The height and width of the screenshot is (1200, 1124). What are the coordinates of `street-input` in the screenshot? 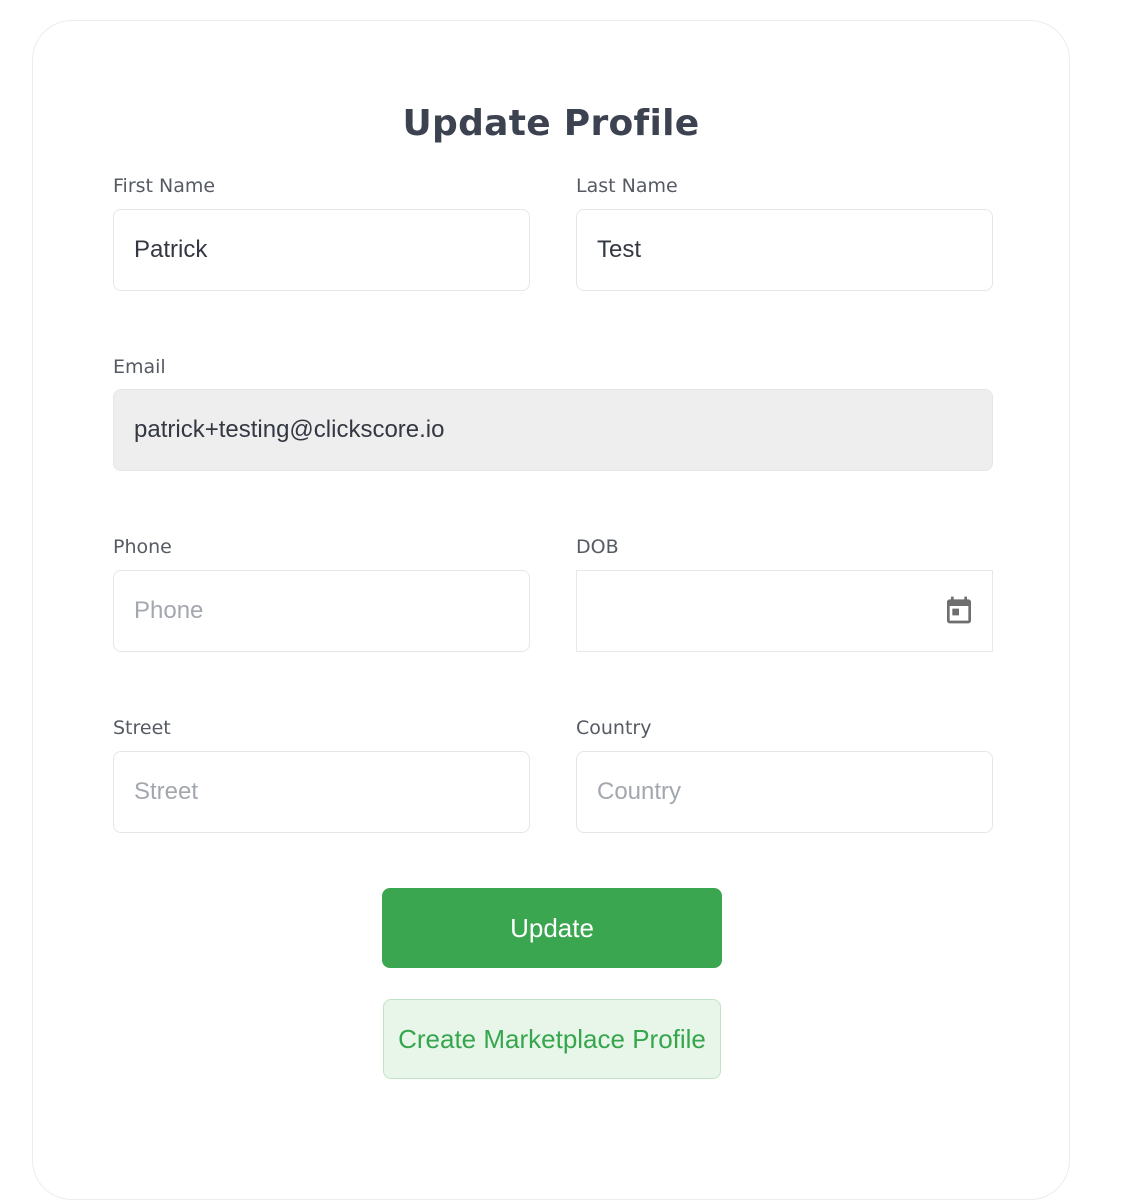 It's located at (321, 792).